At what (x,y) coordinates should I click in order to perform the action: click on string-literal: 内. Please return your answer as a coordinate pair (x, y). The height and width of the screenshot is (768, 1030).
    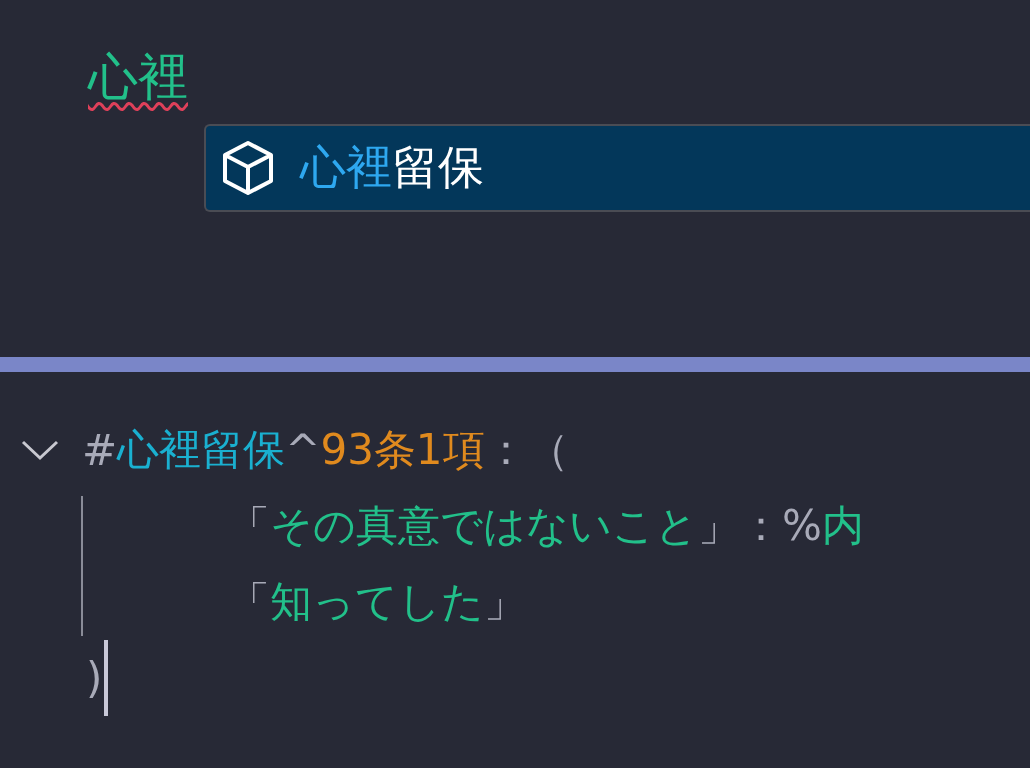
    Looking at the image, I should click on (842, 526).